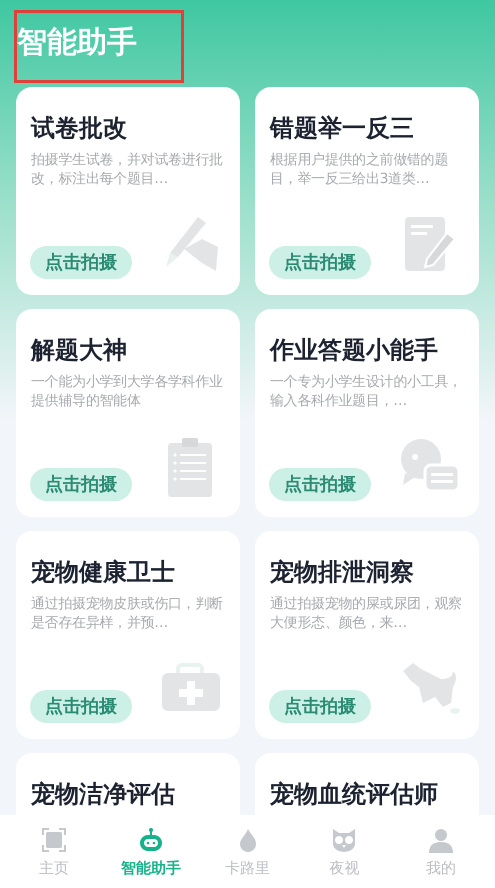 This screenshot has width=495, height=888. What do you see at coordinates (342, 572) in the screenshot?
I see `card-title: 宠物排泄洞察` at bounding box center [342, 572].